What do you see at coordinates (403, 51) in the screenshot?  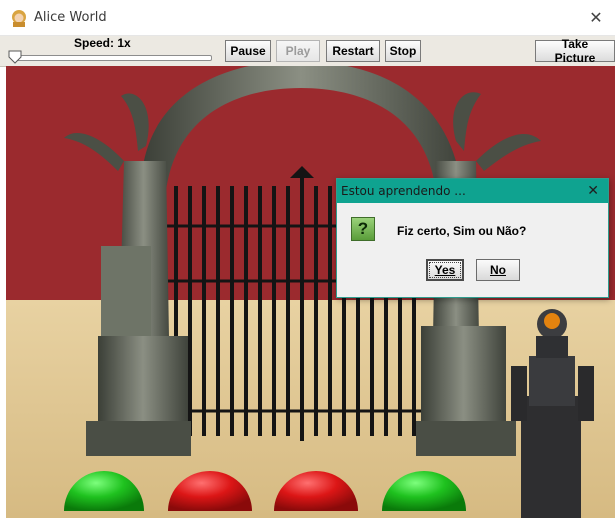 I see `stop-button: Stop` at bounding box center [403, 51].